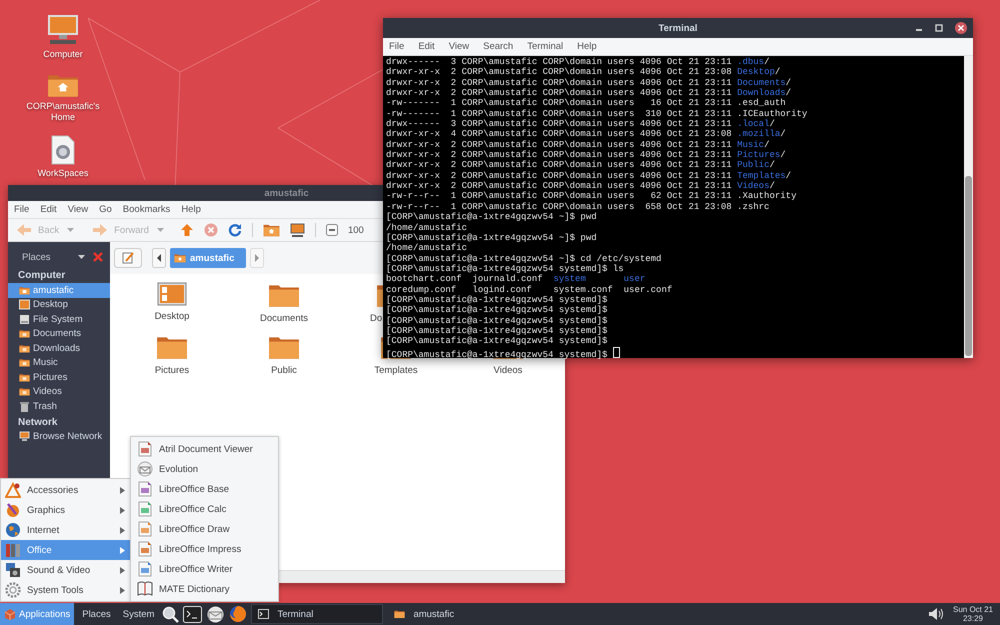  Describe the element at coordinates (508, 370) in the screenshot. I see `file-label: Videos` at that location.